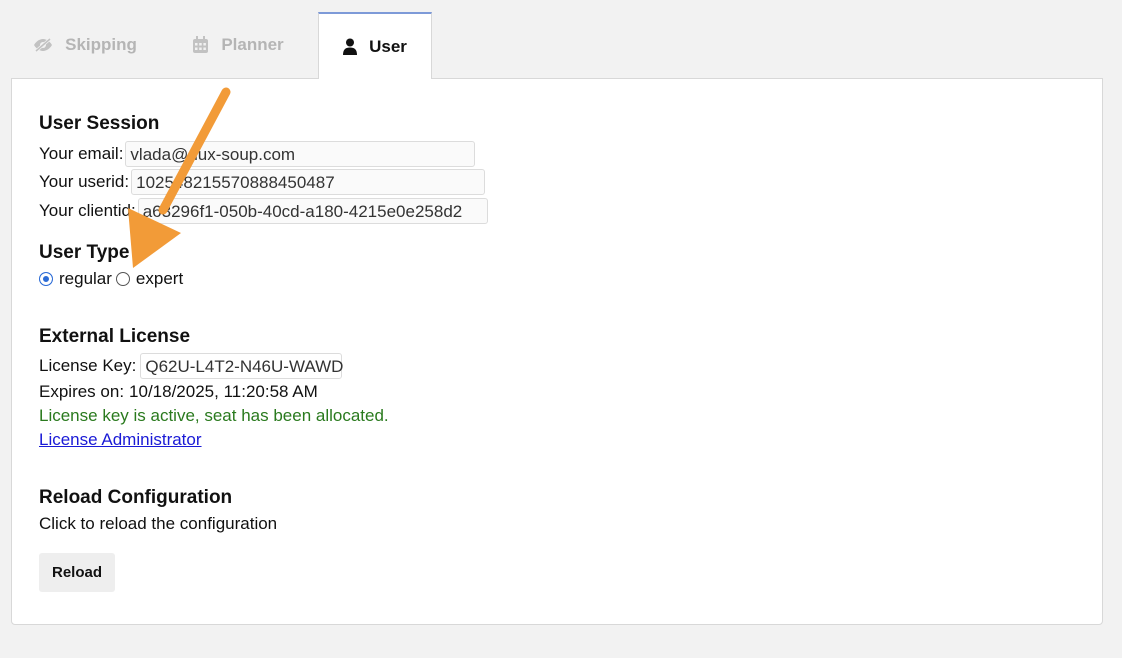 This screenshot has width=1122, height=658. I want to click on tab-skipping-label: Skipping, so click(101, 44).